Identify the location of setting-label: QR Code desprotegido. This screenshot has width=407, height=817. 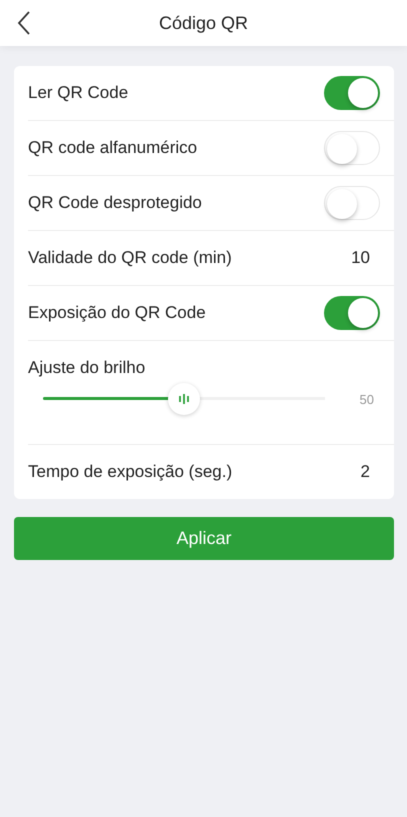
(115, 203).